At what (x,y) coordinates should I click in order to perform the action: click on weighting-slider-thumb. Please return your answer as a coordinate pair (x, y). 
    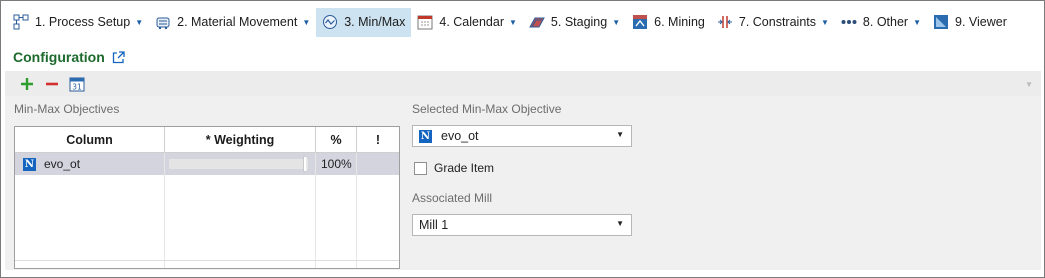
    Looking at the image, I should click on (305, 164).